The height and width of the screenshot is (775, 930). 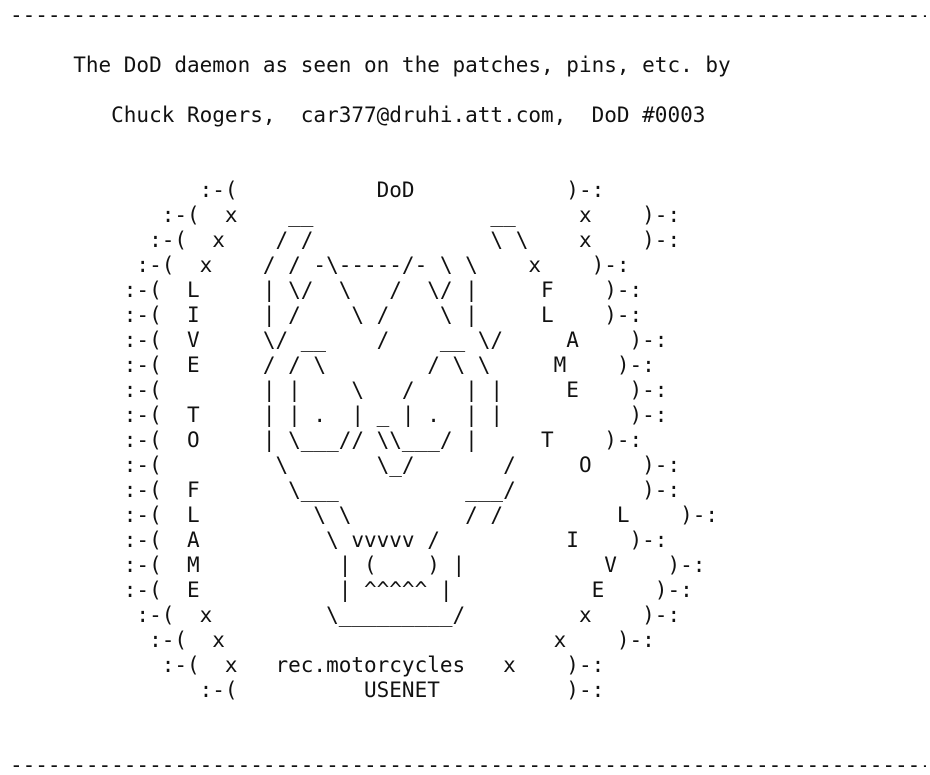 What do you see at coordinates (307, 665) in the screenshot?
I see `ascii-art-line: :-( x rec.motorcycles x )-:` at bounding box center [307, 665].